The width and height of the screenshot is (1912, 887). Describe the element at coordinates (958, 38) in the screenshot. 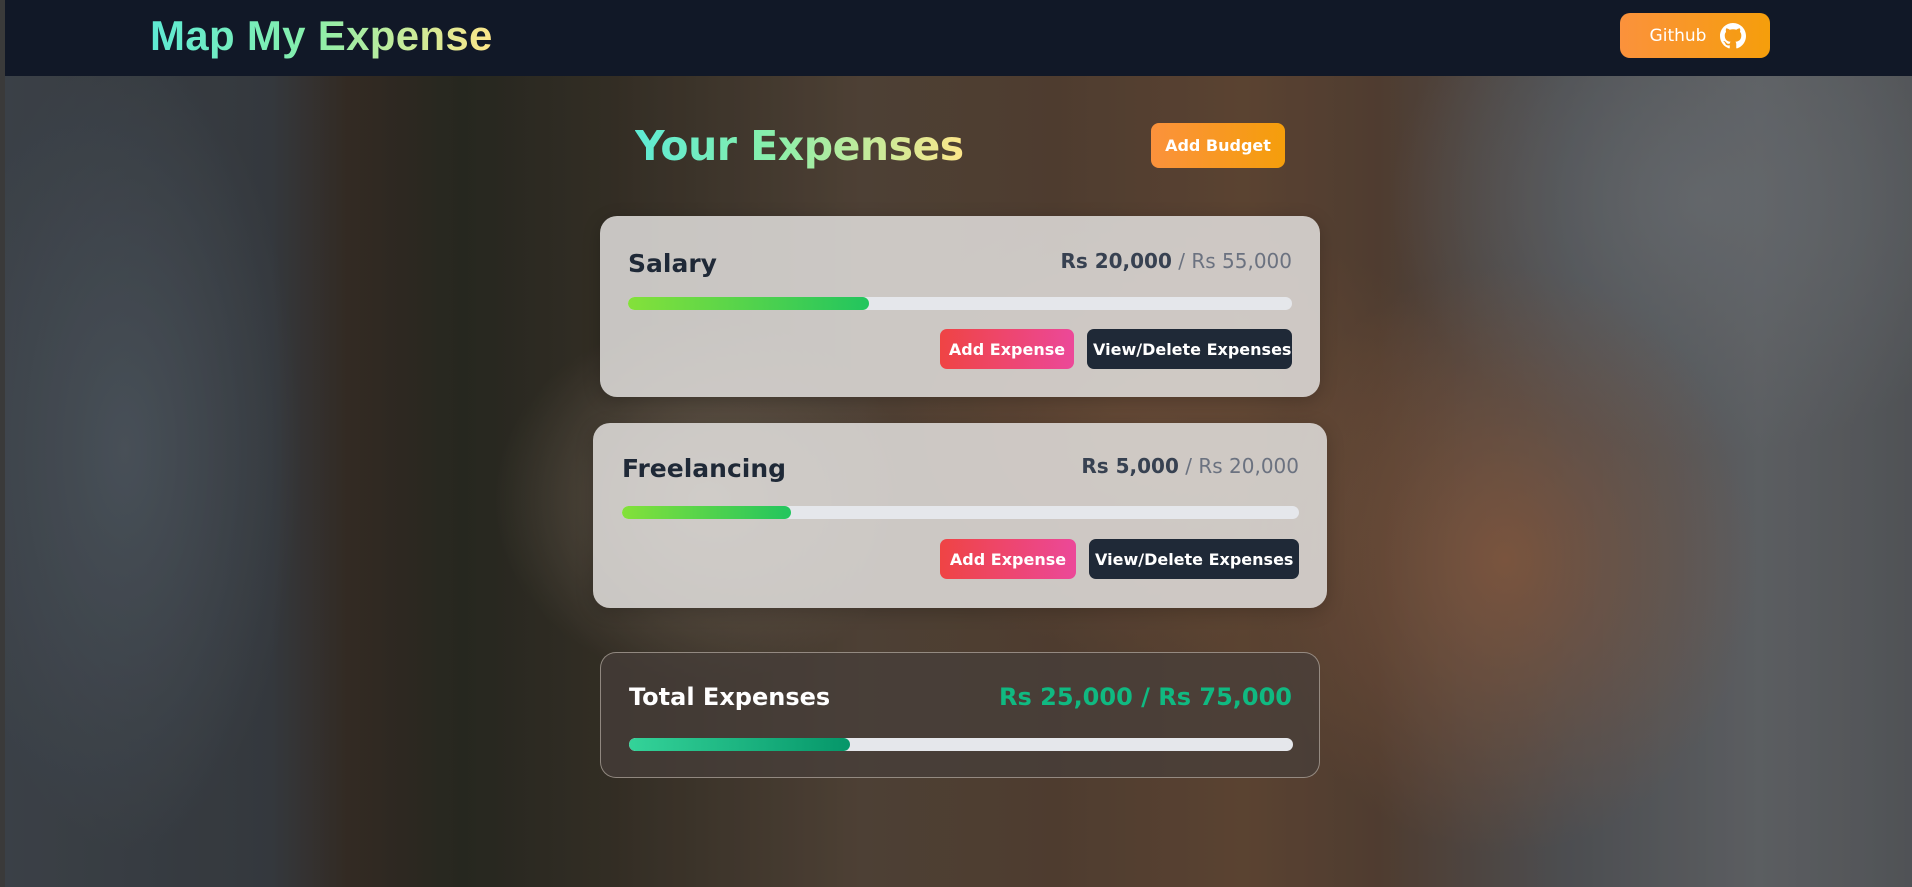

I see `navbar: Map My Expense Github` at that location.